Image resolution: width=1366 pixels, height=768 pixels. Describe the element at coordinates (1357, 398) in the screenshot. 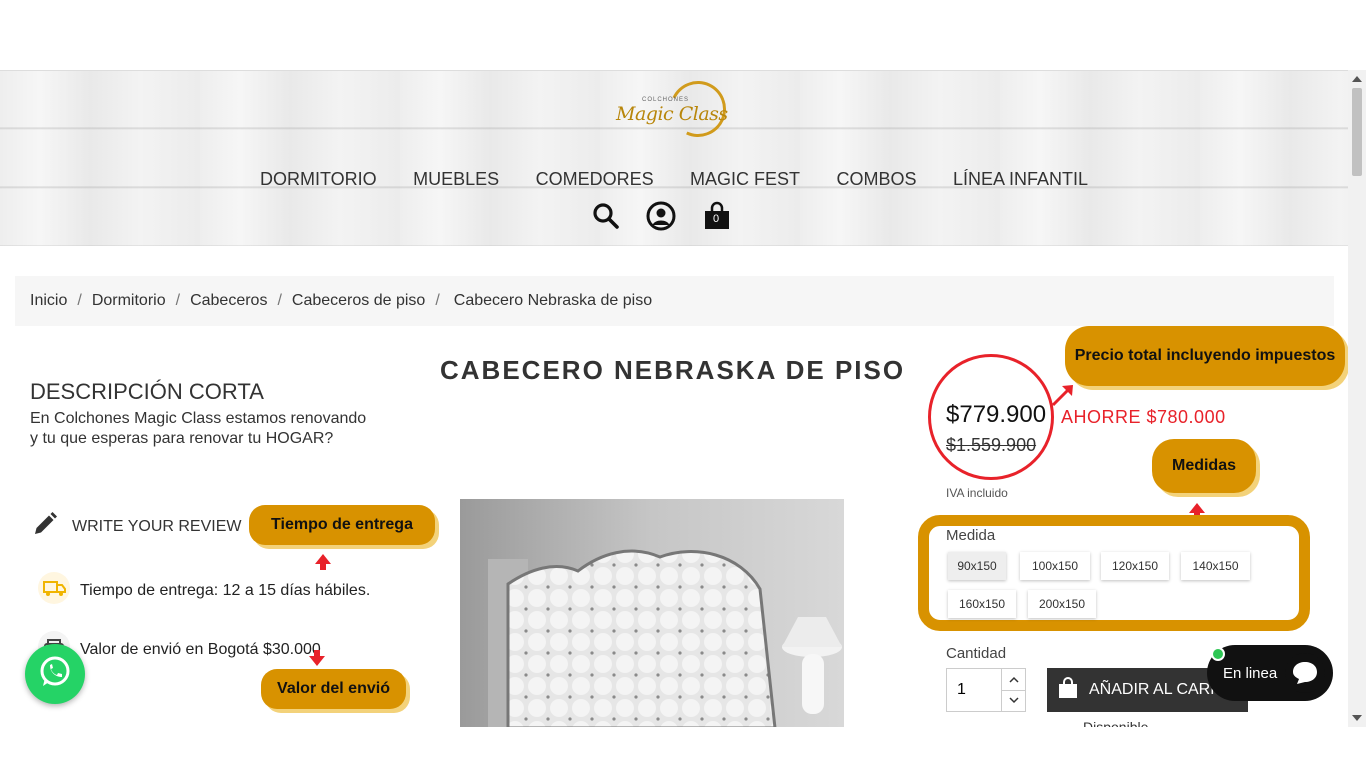

I see `page-scrollbar` at that location.